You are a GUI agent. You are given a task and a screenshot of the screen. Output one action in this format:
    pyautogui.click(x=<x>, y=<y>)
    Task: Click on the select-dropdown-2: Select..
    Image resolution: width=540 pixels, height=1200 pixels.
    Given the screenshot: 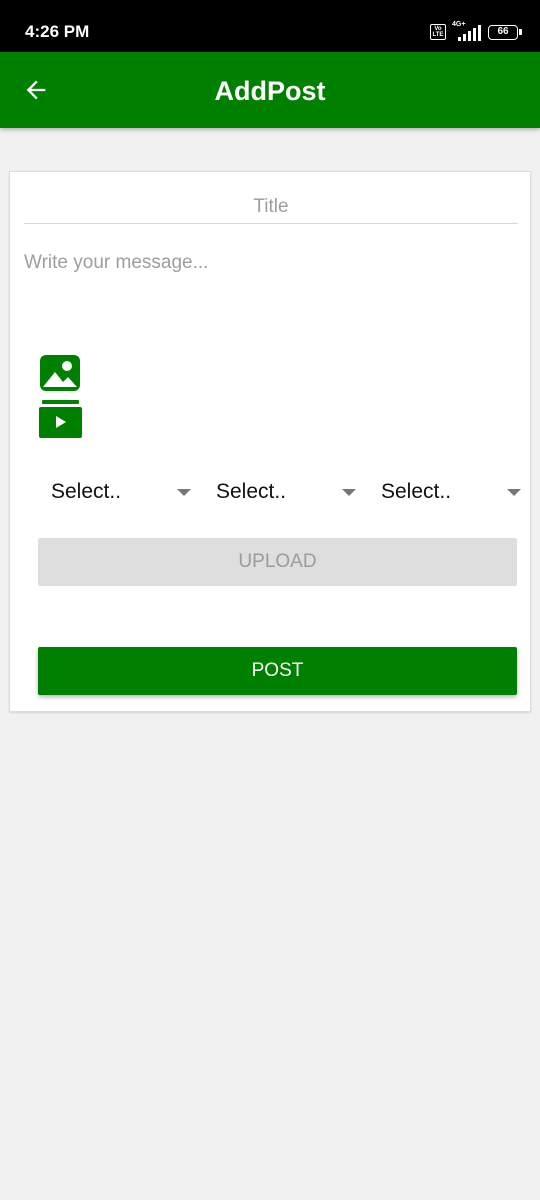 What is the action you would take?
    pyautogui.click(x=286, y=492)
    